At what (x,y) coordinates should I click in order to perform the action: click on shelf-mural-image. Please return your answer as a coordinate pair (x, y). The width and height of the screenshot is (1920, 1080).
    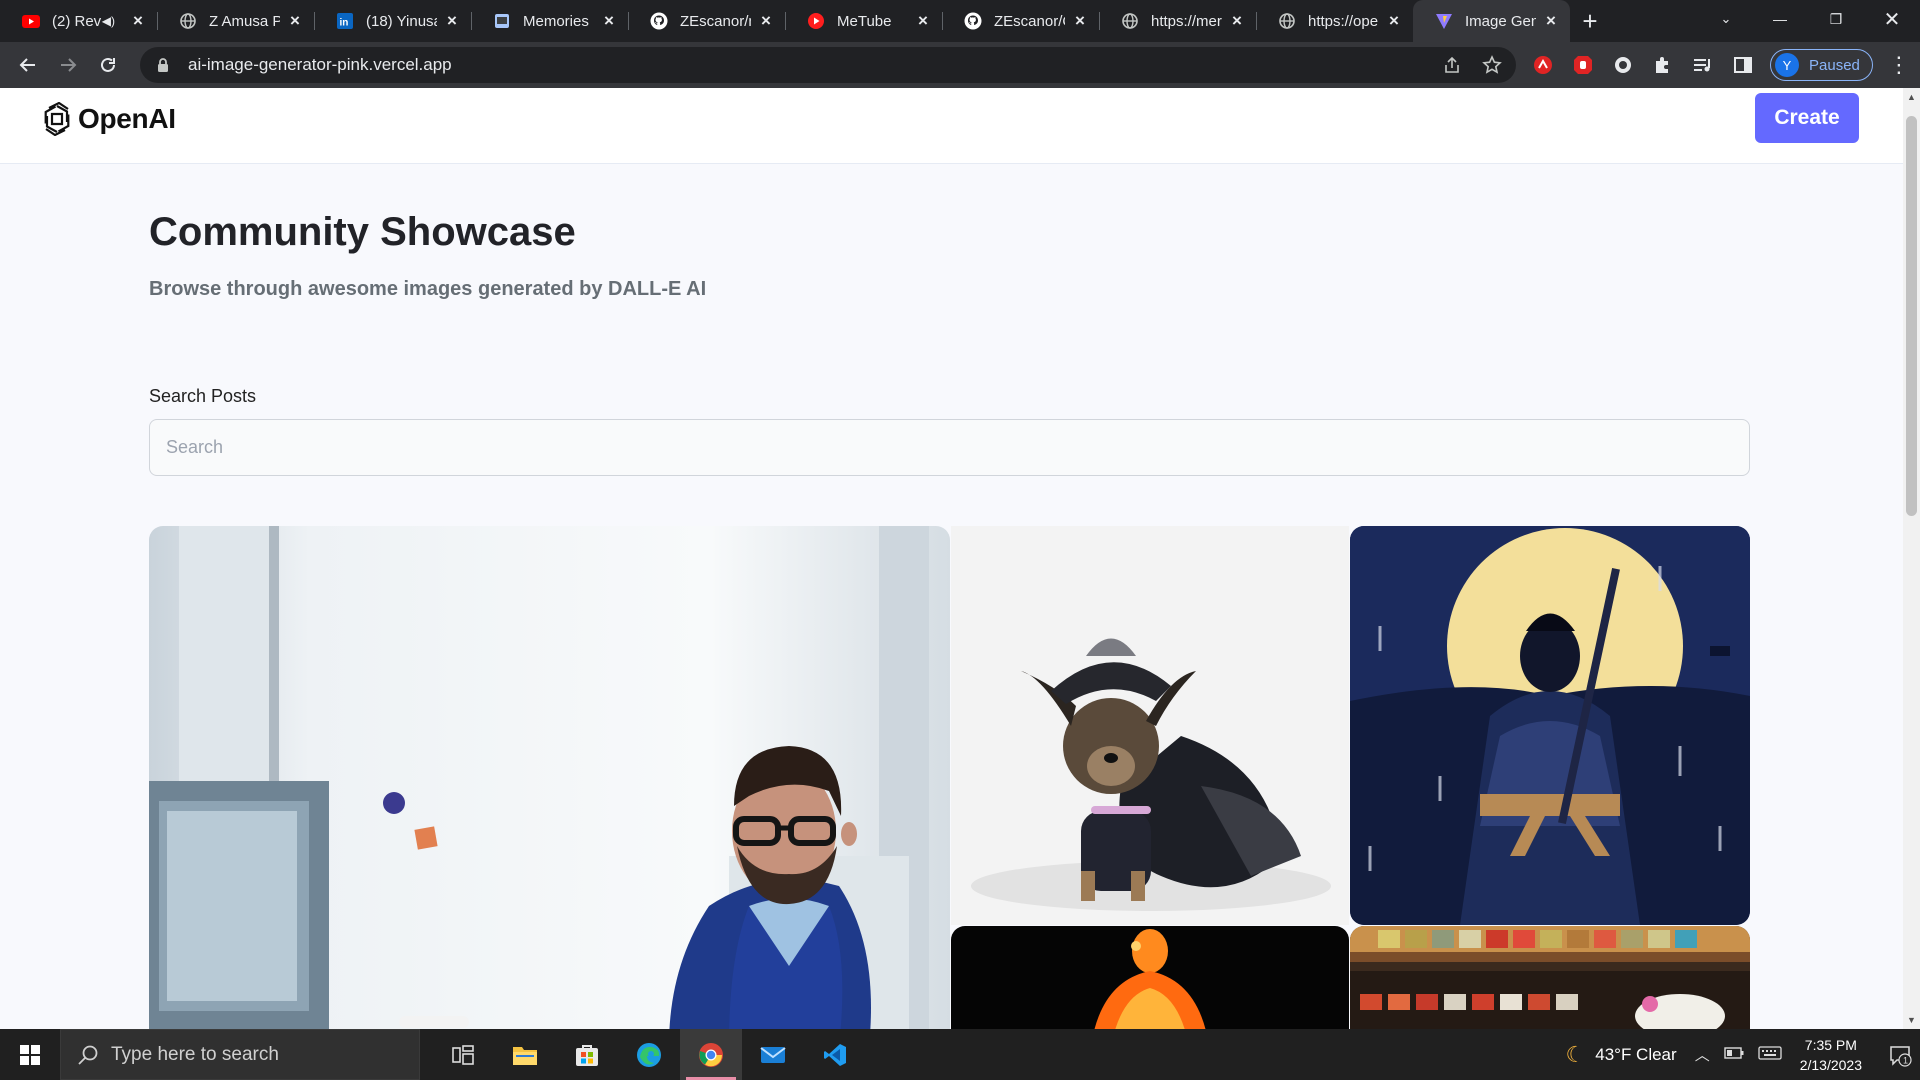
    Looking at the image, I should click on (1550, 977).